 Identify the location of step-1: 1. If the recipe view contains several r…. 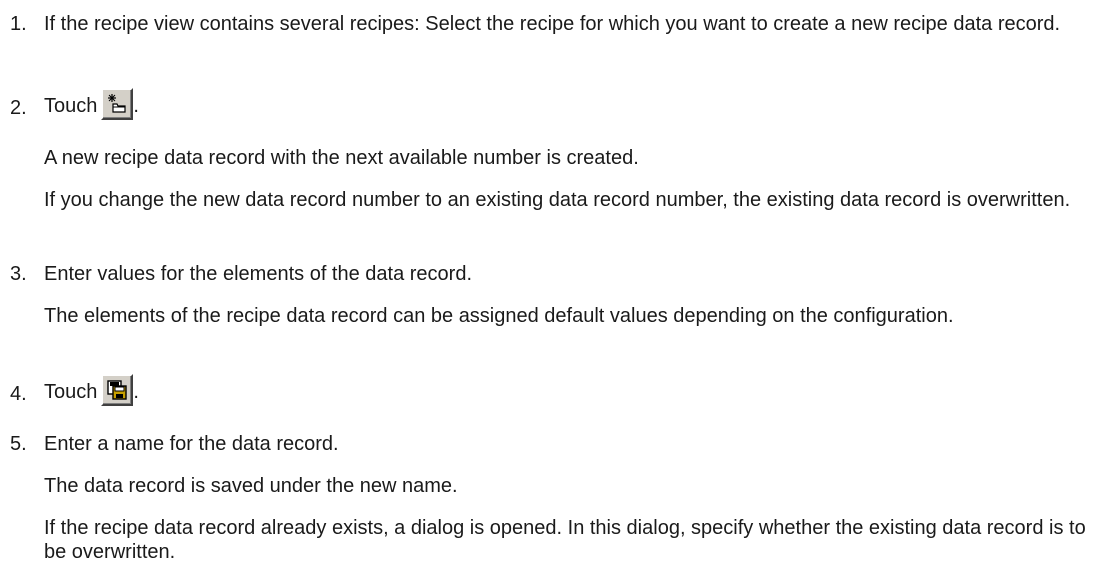
(553, 24).